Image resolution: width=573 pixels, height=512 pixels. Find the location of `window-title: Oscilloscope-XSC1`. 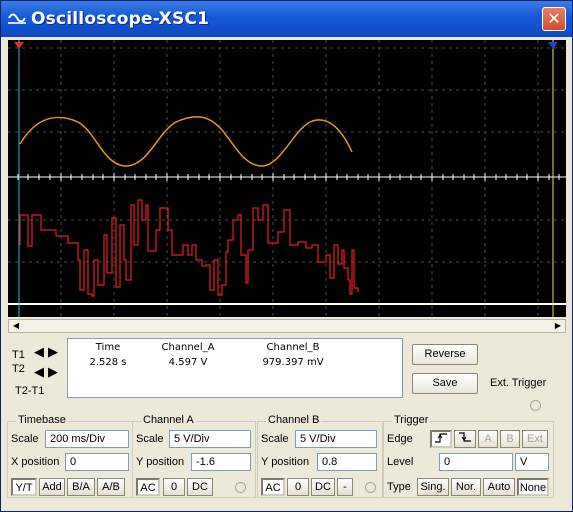

window-title: Oscilloscope-XSC1 is located at coordinates (120, 19).